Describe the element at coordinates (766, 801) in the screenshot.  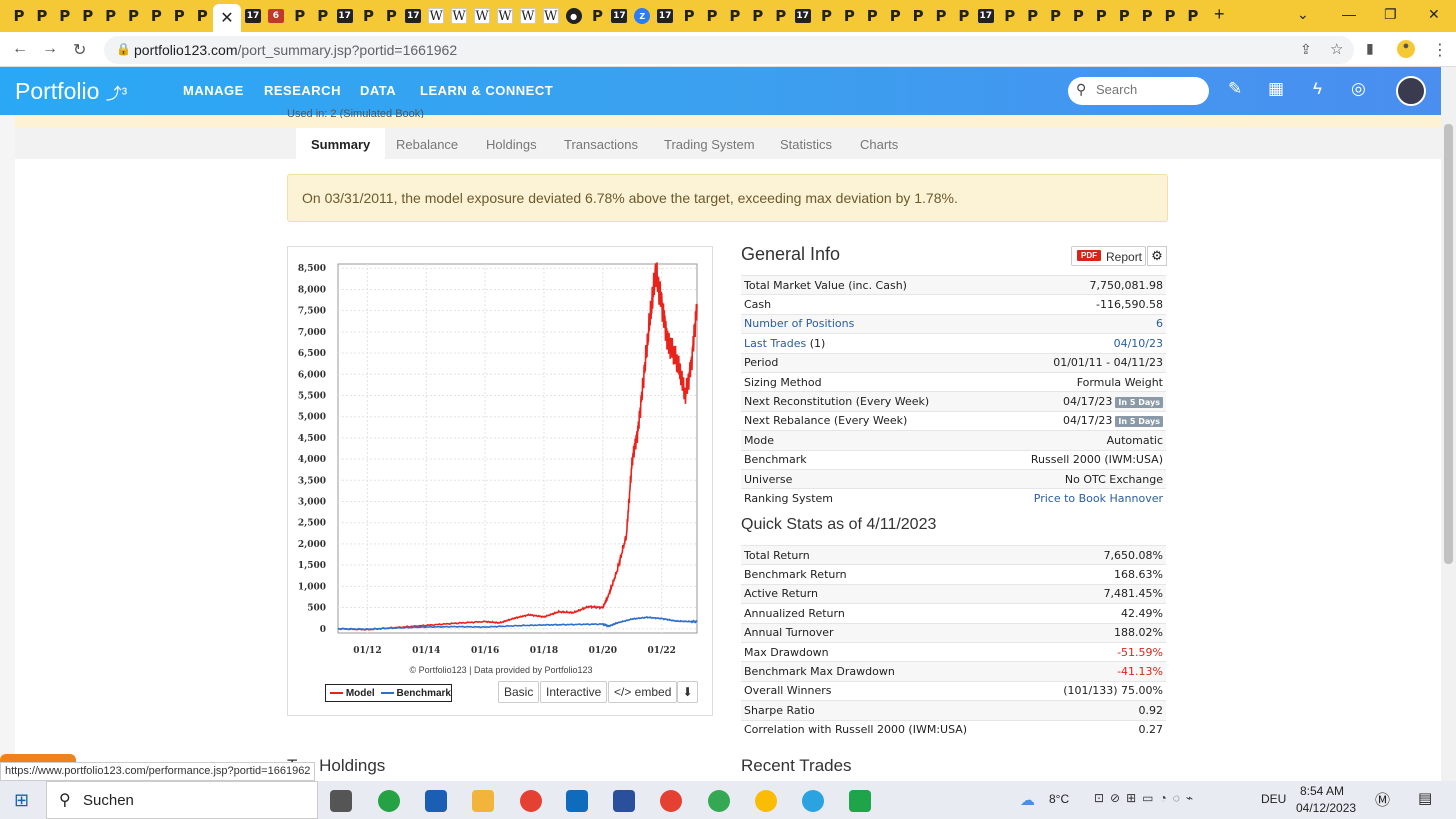
I see `chrome-profile-3-icon` at that location.